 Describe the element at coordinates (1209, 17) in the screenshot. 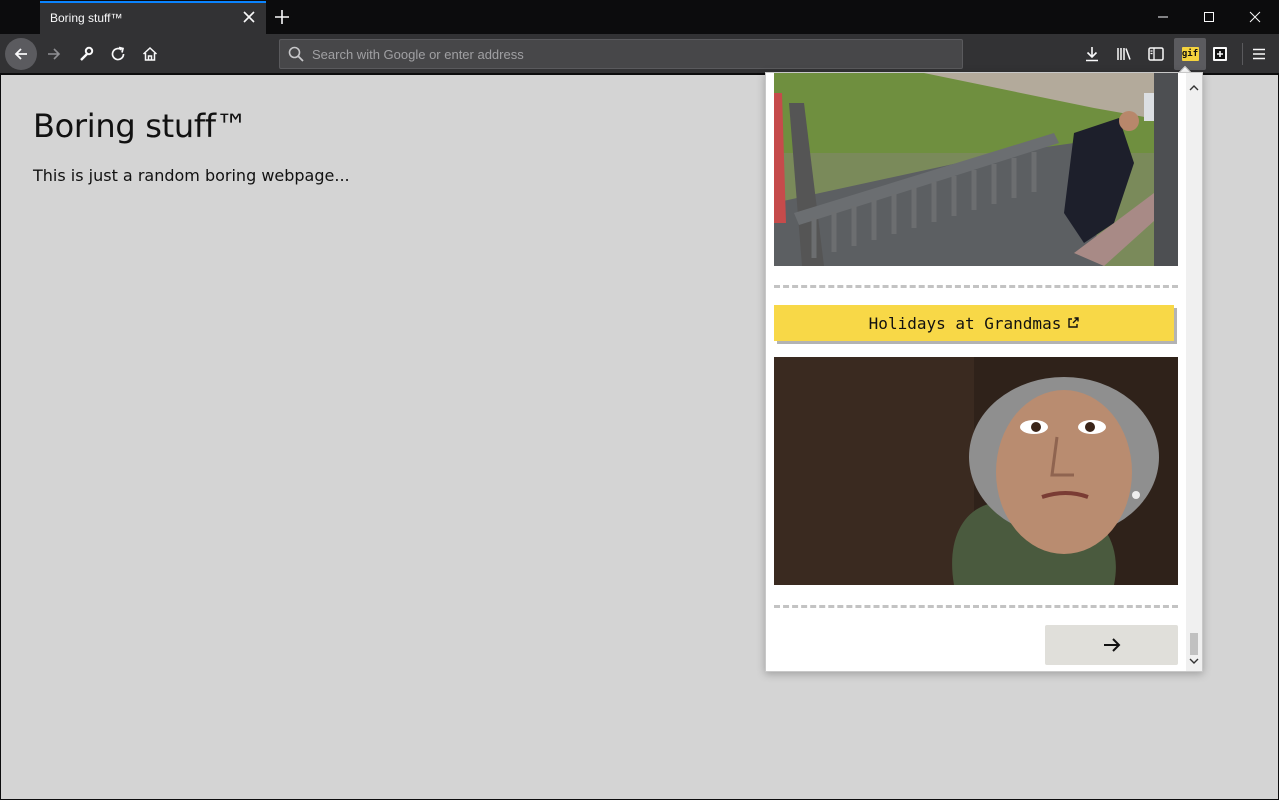

I see `maximize-button` at that location.